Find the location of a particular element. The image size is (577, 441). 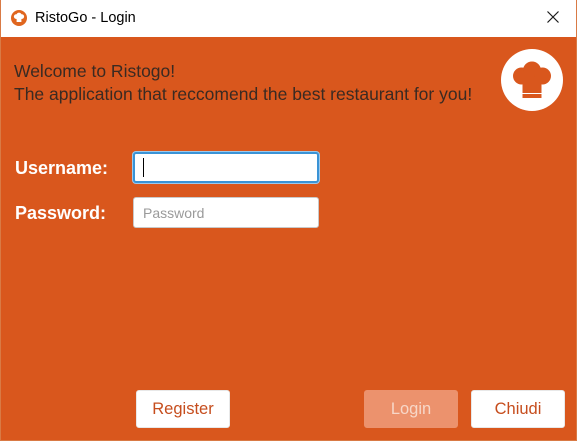

welcome-title: Welcome to Ristogo! is located at coordinates (95, 71).